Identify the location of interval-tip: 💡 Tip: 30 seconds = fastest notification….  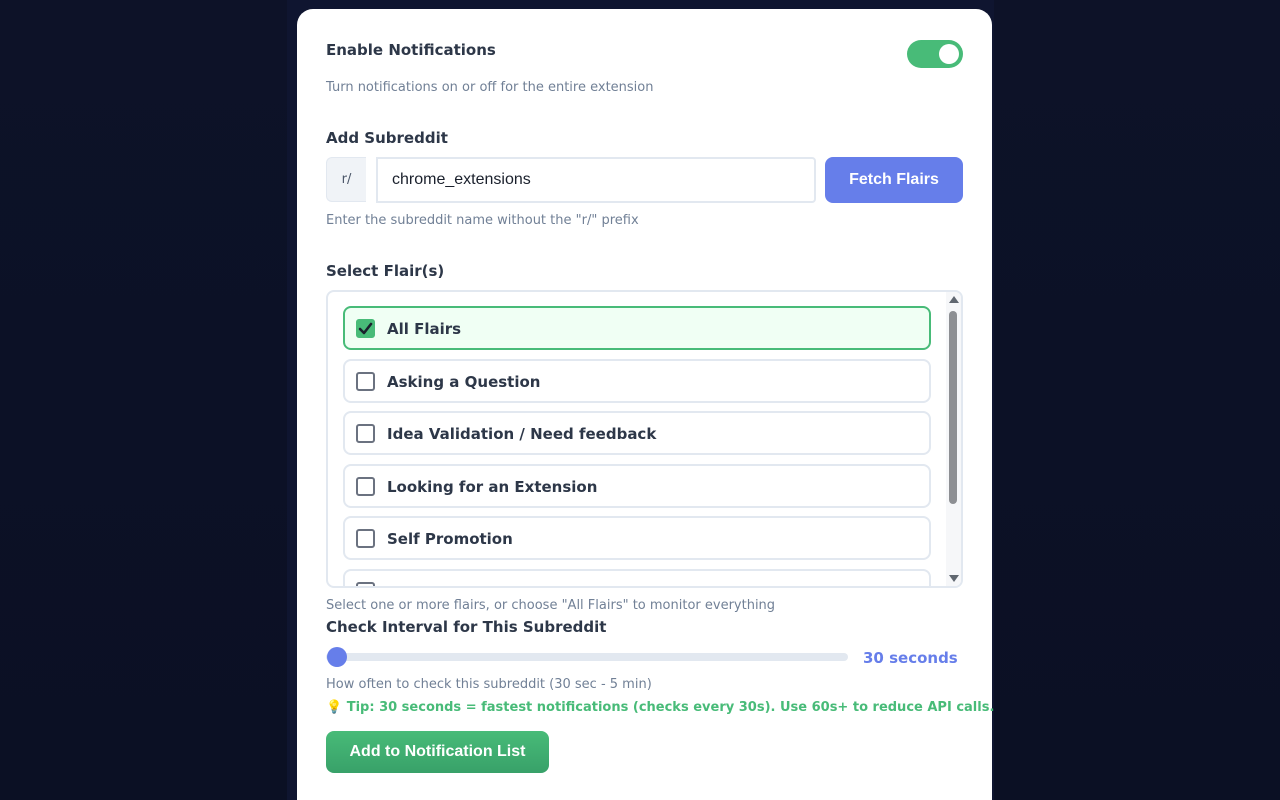
(660, 707).